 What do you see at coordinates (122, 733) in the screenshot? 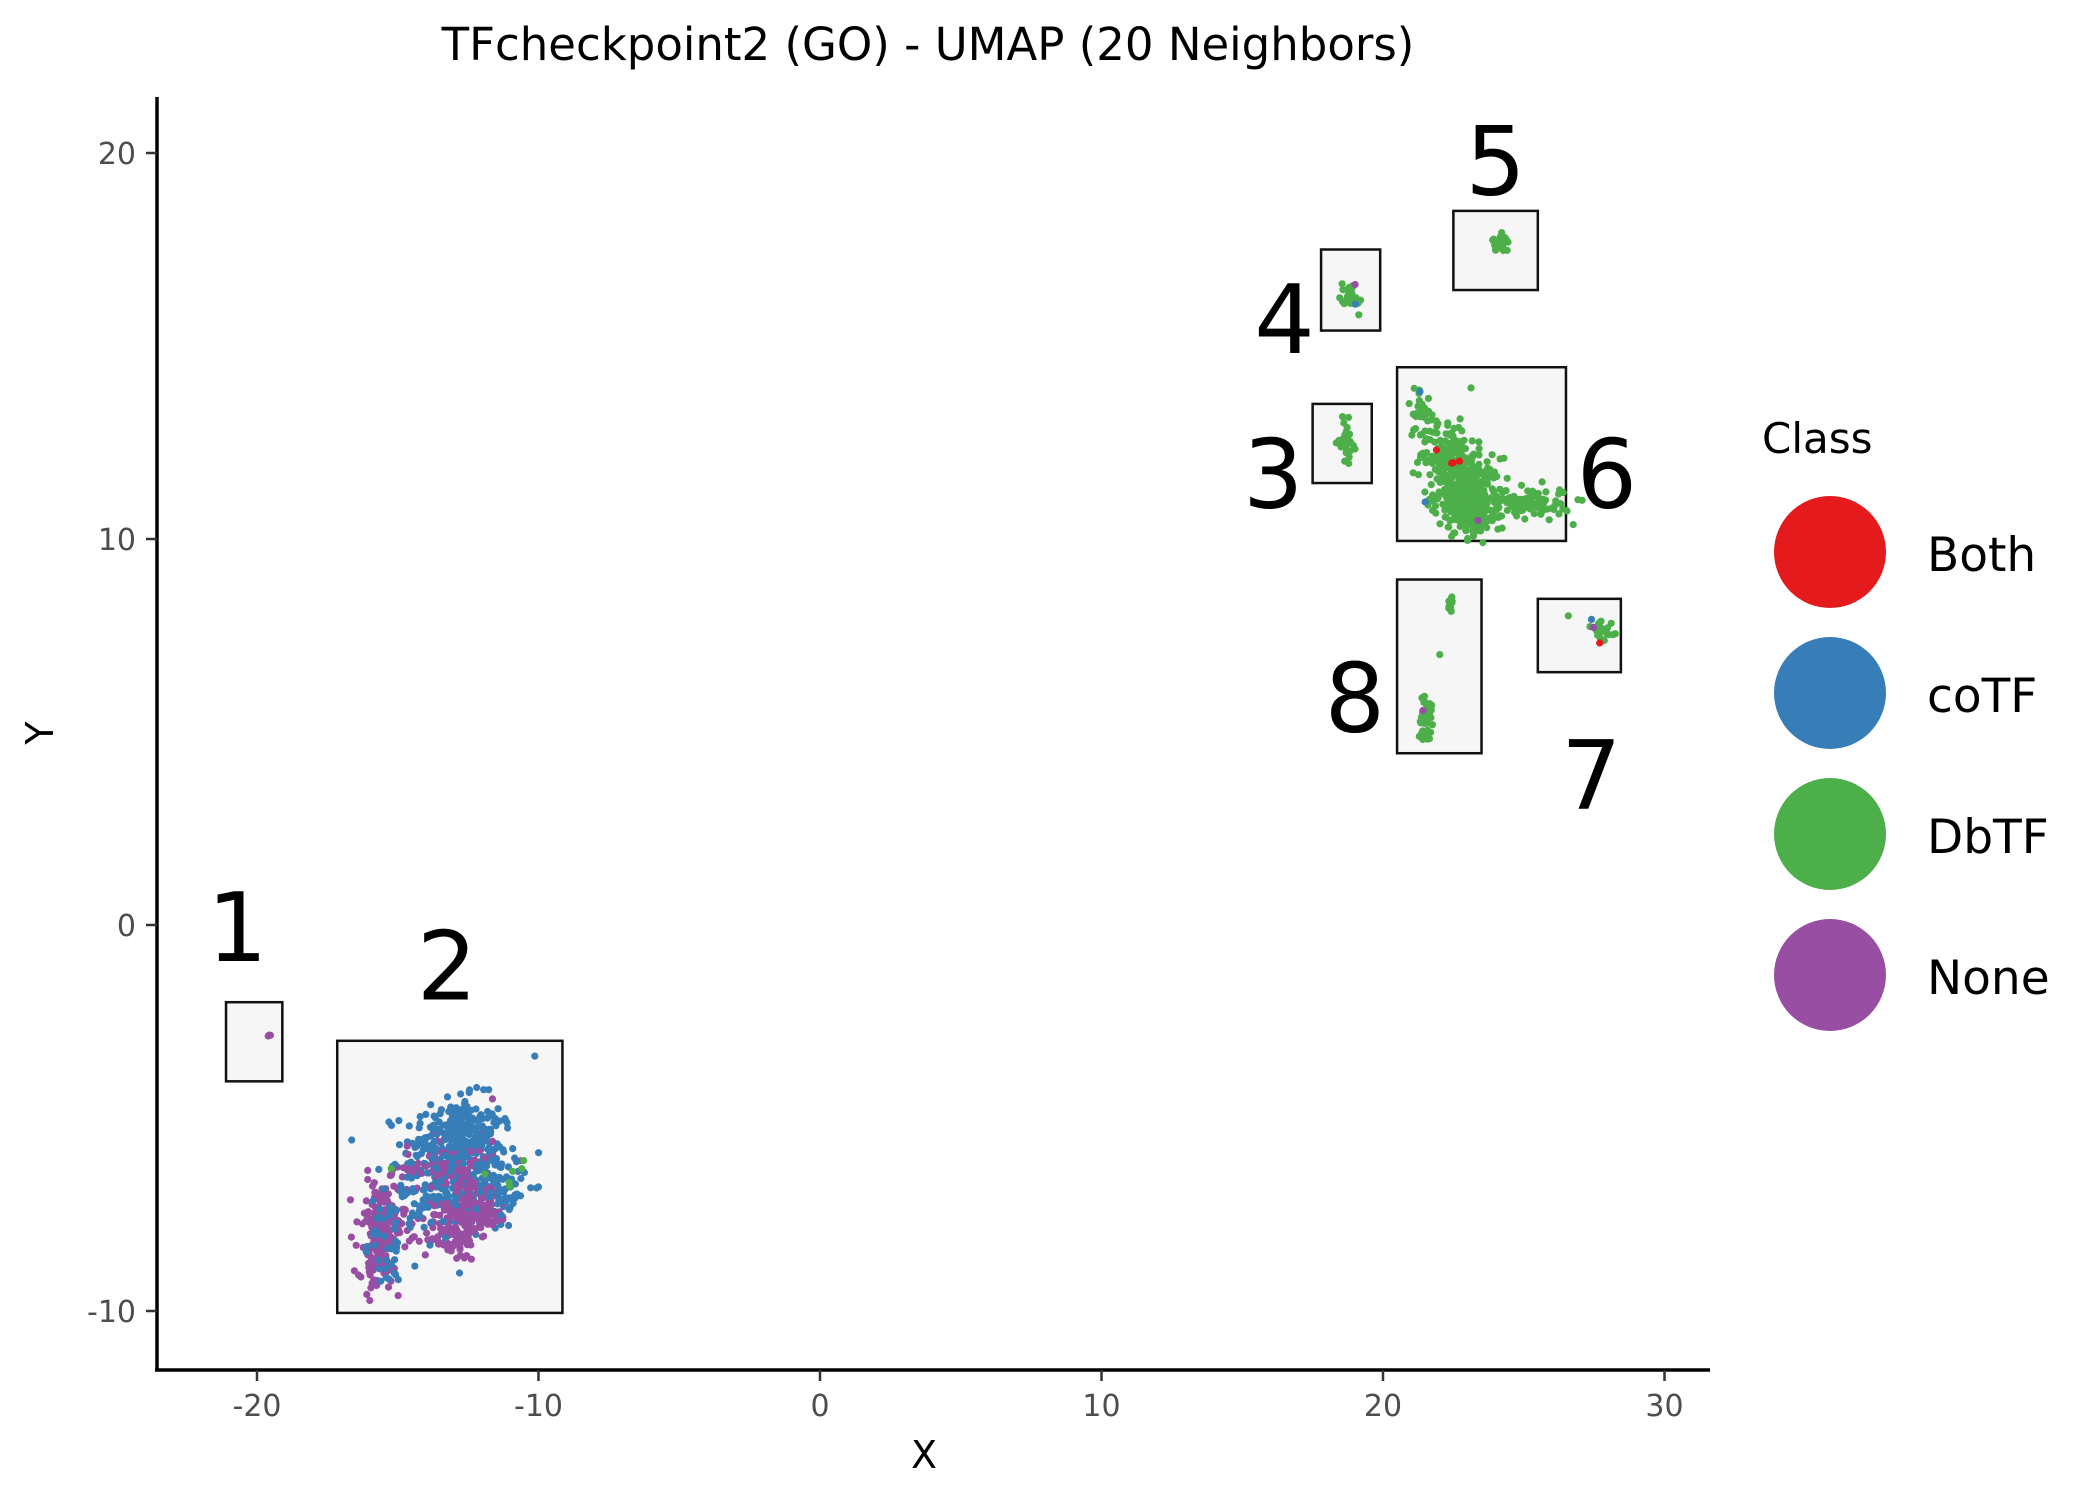
I see `y-axis-ticks: -10 0 10 20` at bounding box center [122, 733].